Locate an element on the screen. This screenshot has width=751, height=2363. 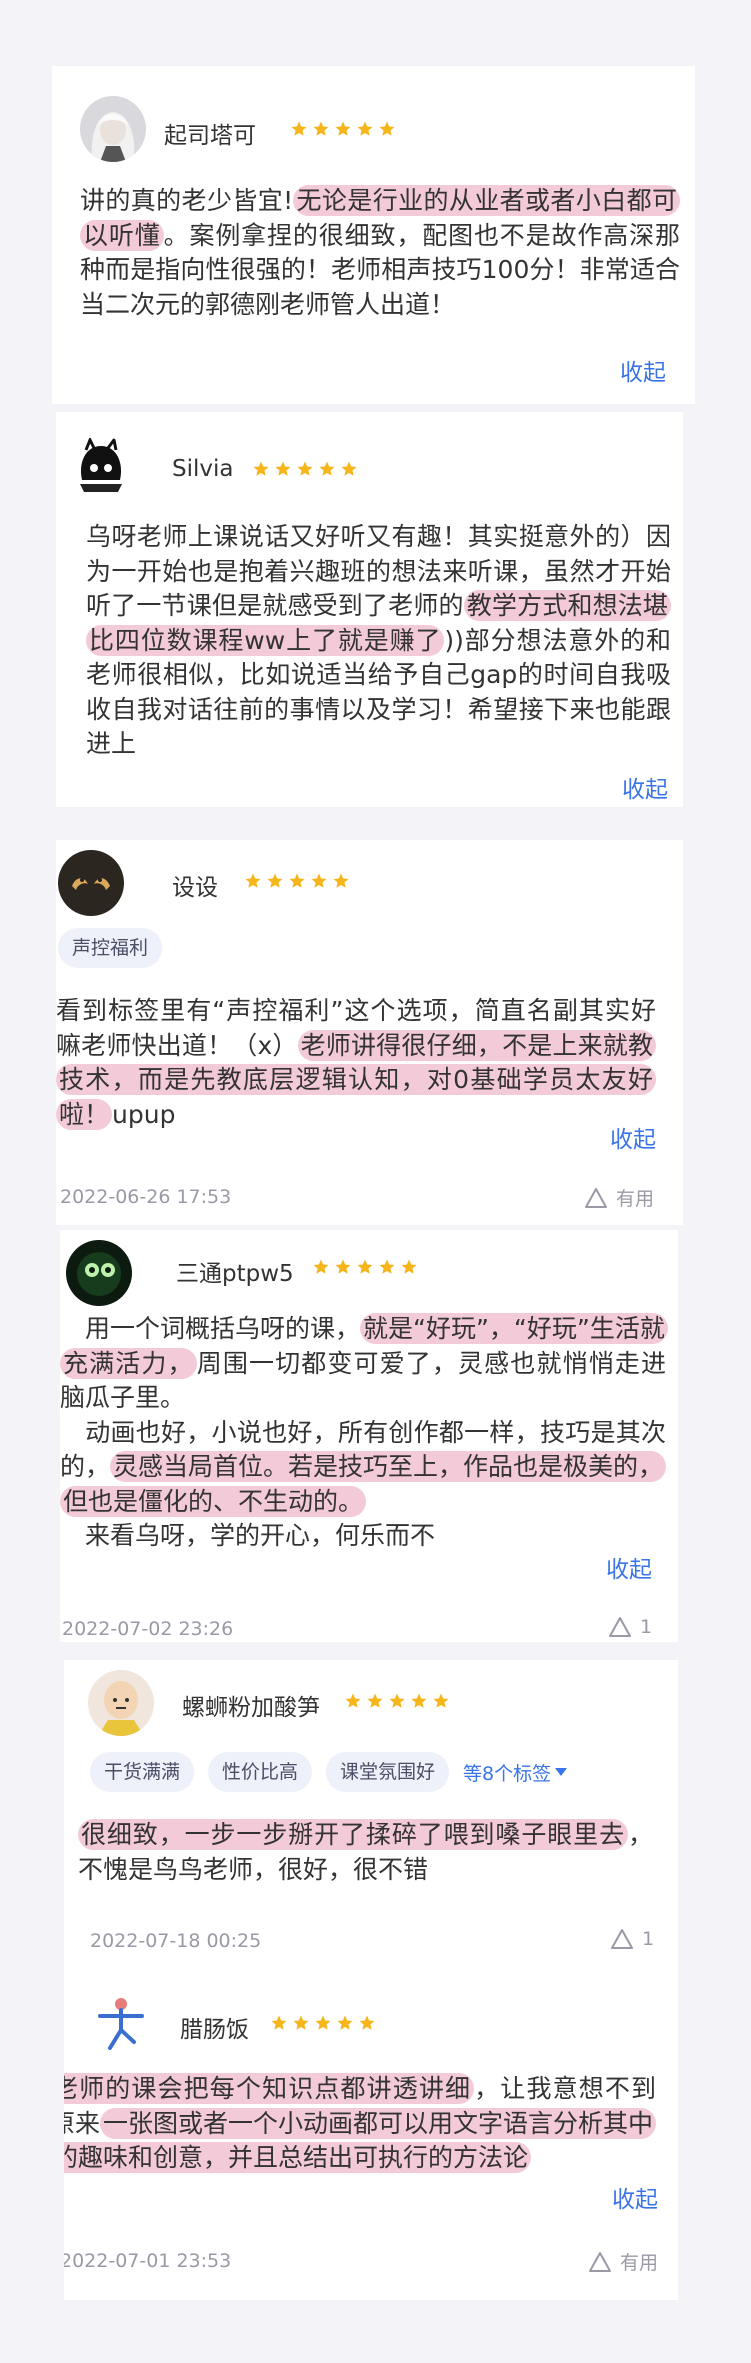
two-birds-avatar-icon is located at coordinates (91, 883).